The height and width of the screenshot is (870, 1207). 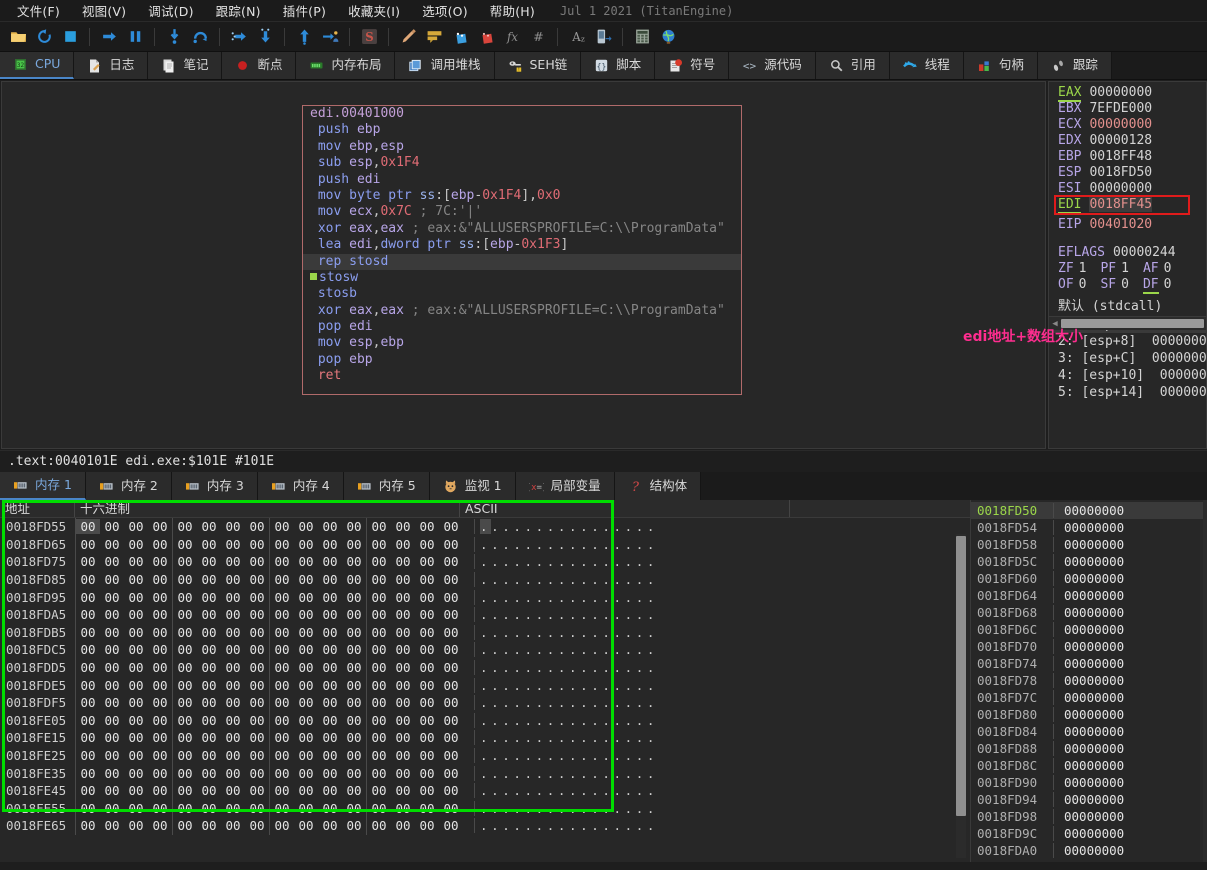 I want to click on flag-value: 0, so click(x=1125, y=284).